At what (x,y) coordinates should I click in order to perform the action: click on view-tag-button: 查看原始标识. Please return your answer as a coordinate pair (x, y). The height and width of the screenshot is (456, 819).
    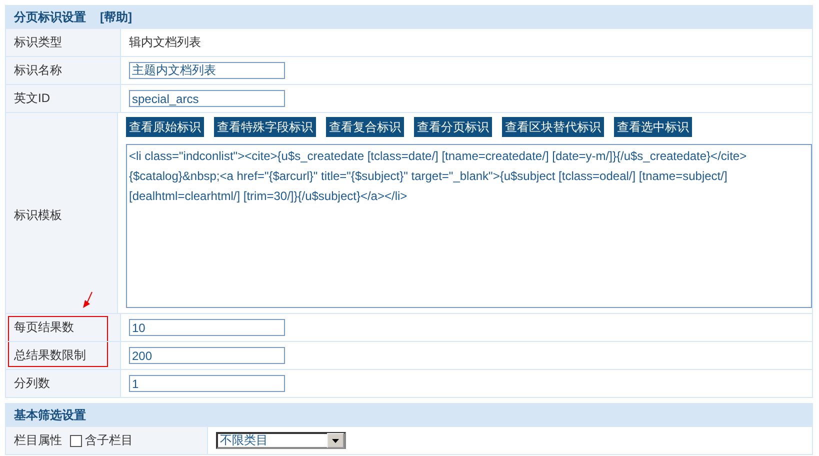
    Looking at the image, I should click on (165, 127).